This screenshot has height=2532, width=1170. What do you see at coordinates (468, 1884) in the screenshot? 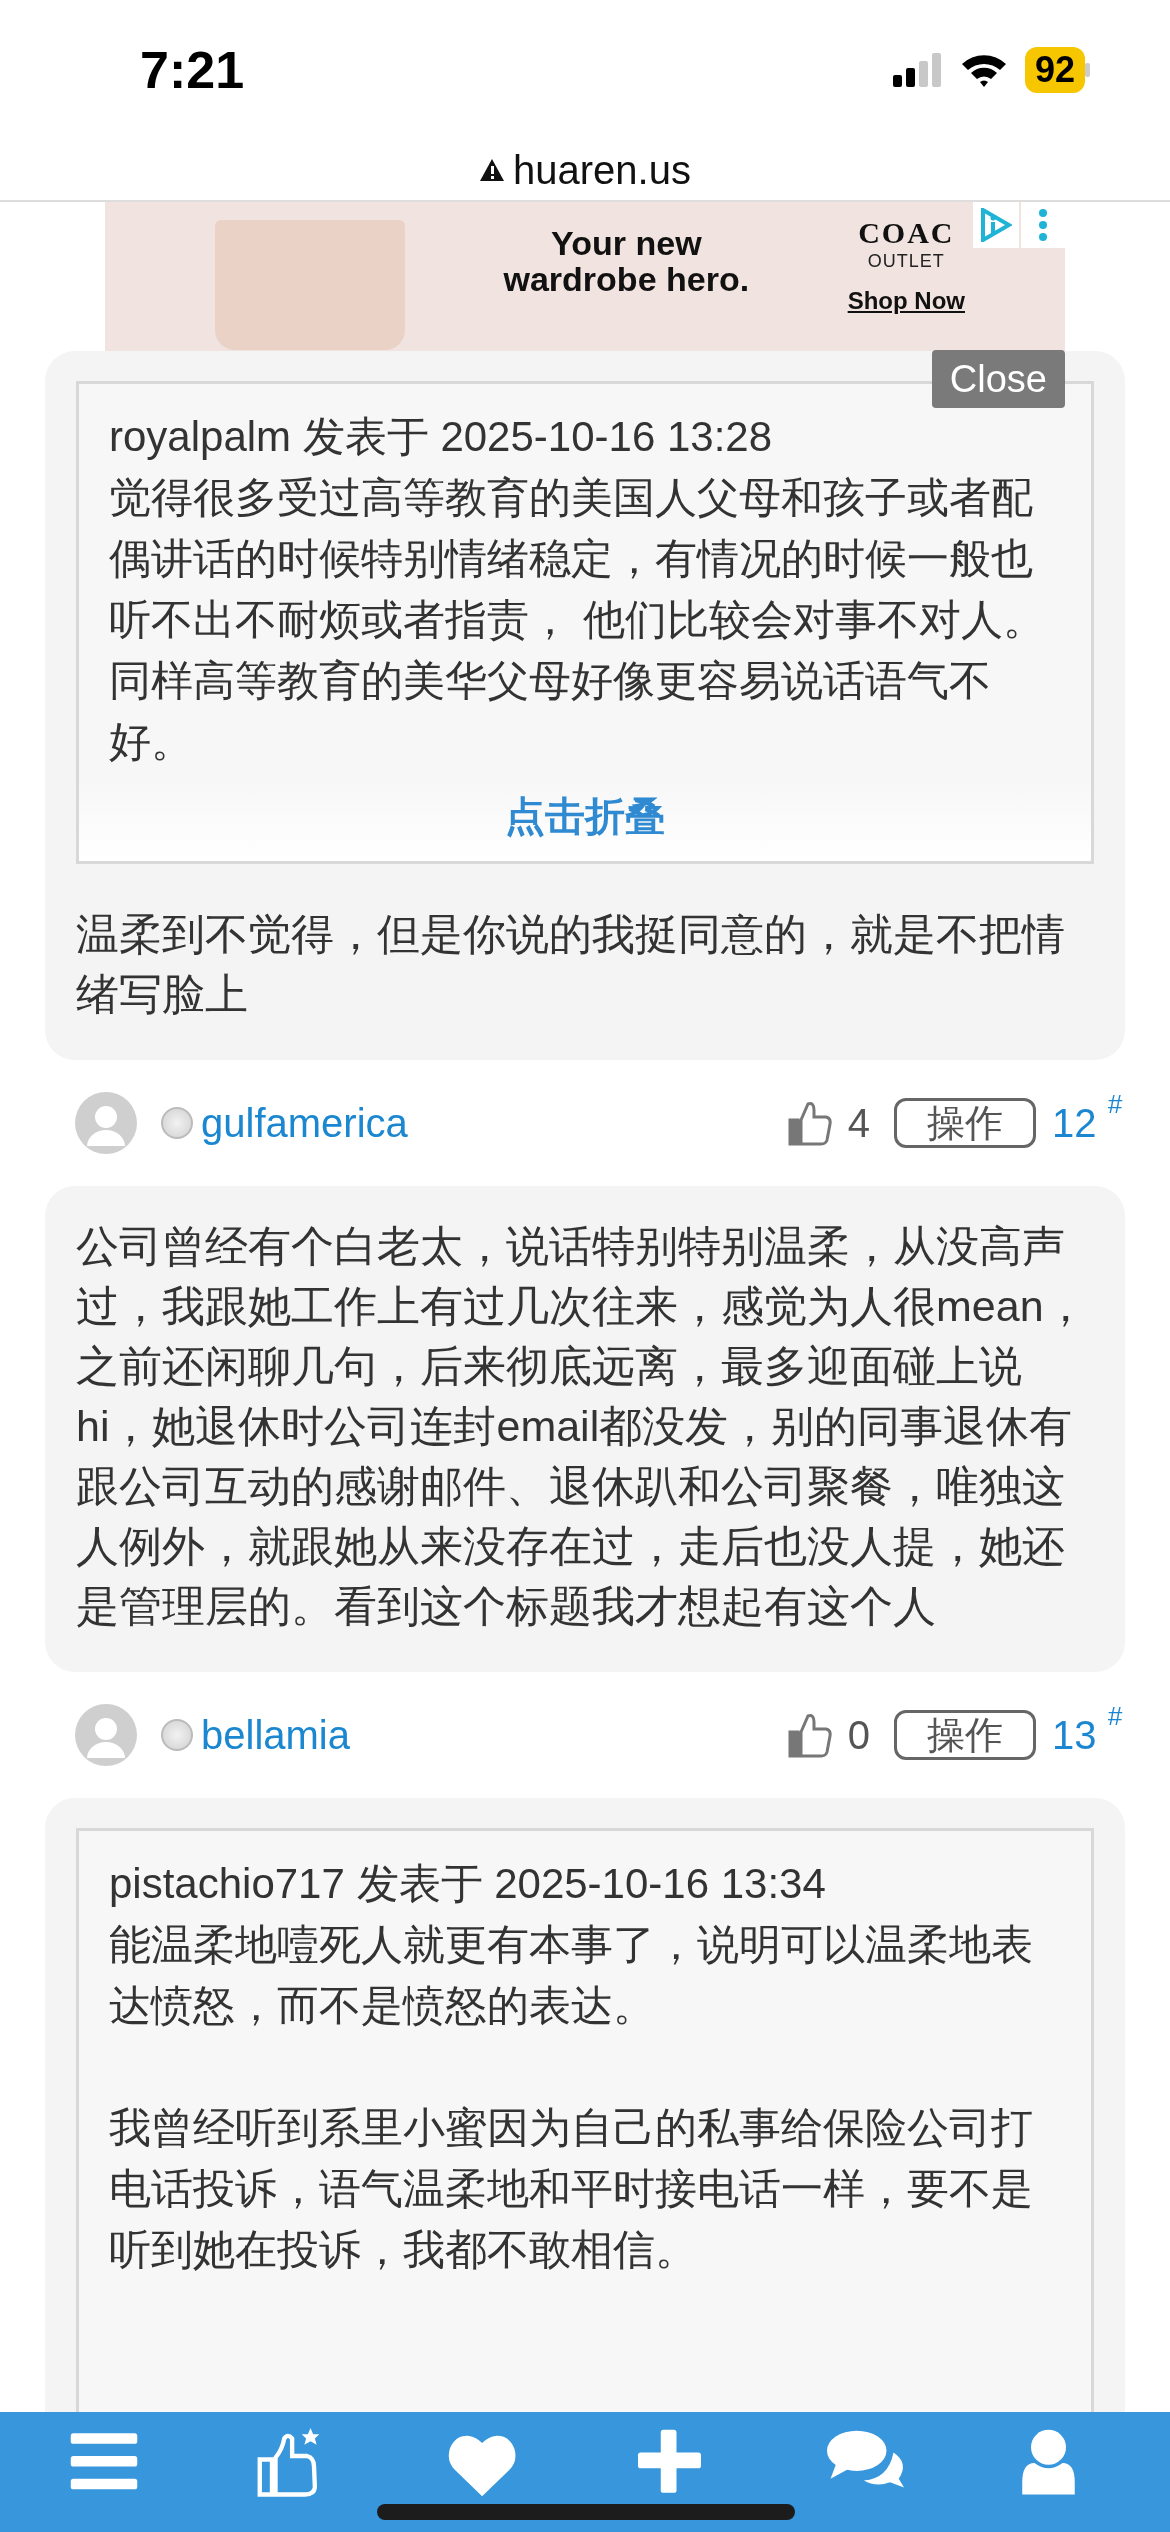
I see `quote-byline: pistachio717 发表于 2025-10-16 13:34` at bounding box center [468, 1884].